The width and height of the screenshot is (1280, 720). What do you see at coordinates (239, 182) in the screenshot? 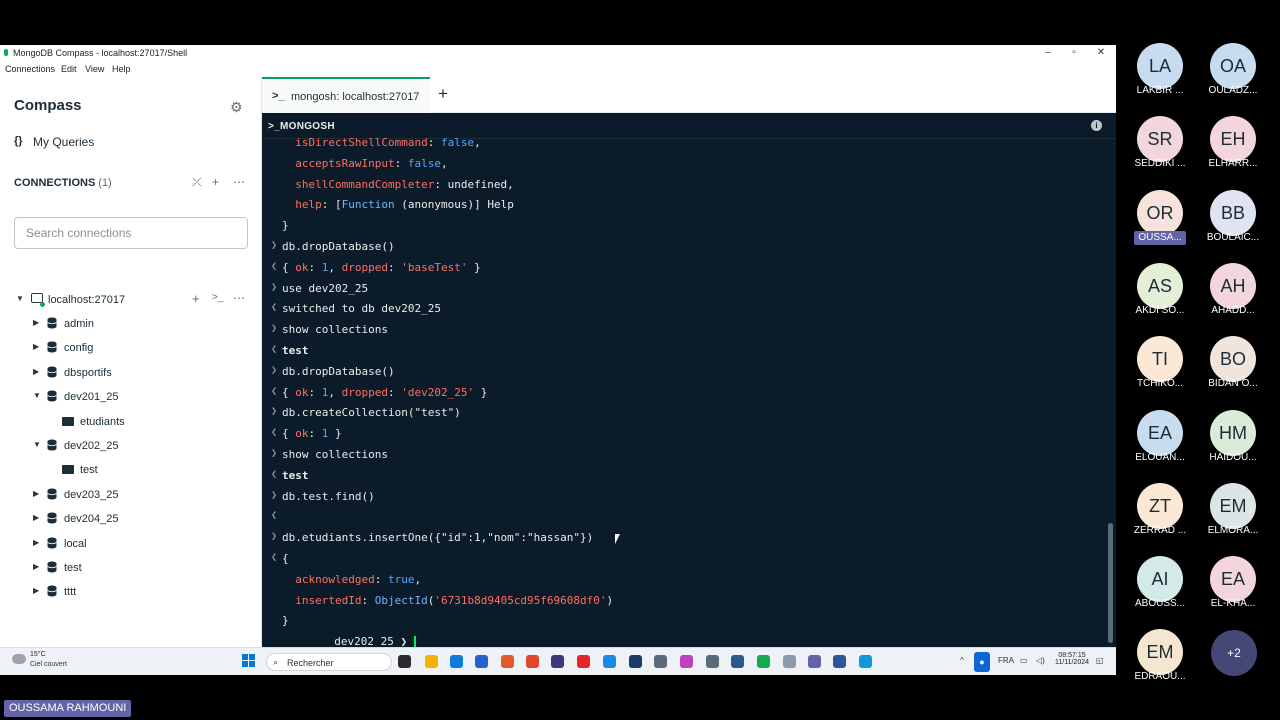
I see `connections-more-icon: ⋯` at bounding box center [239, 182].